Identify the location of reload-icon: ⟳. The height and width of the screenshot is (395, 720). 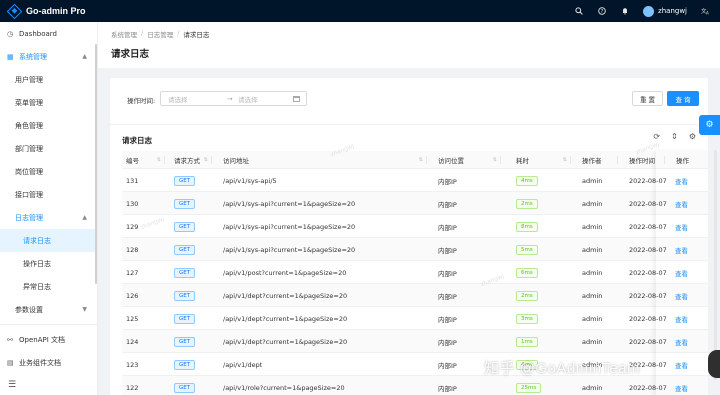
(656, 136).